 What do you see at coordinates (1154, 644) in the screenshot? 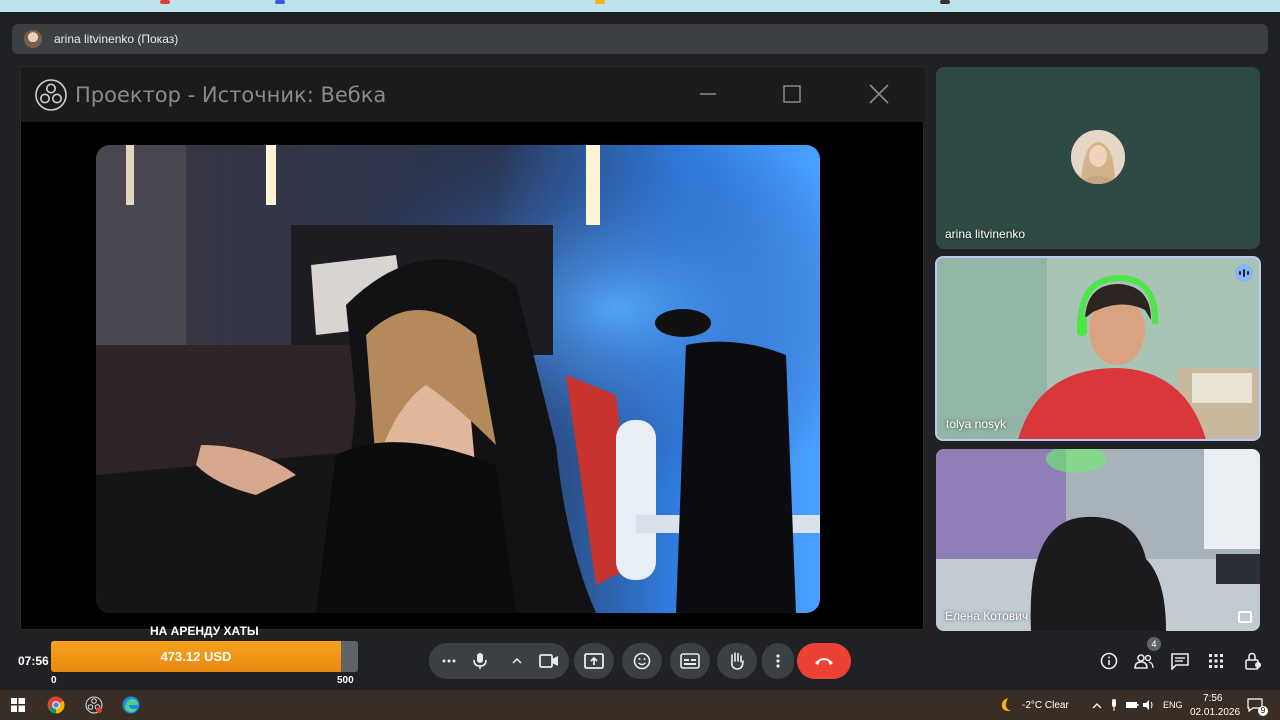
I see `people-count-badge: 4` at bounding box center [1154, 644].